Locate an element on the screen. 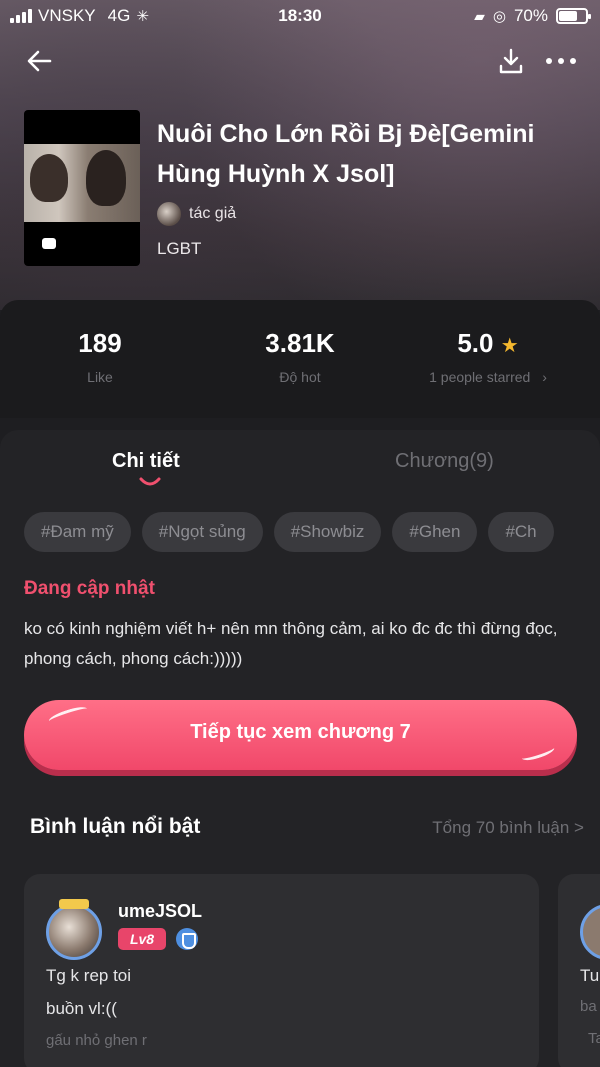  stat-rating: 5.0 ★ 1 people starred › is located at coordinates (488, 342).